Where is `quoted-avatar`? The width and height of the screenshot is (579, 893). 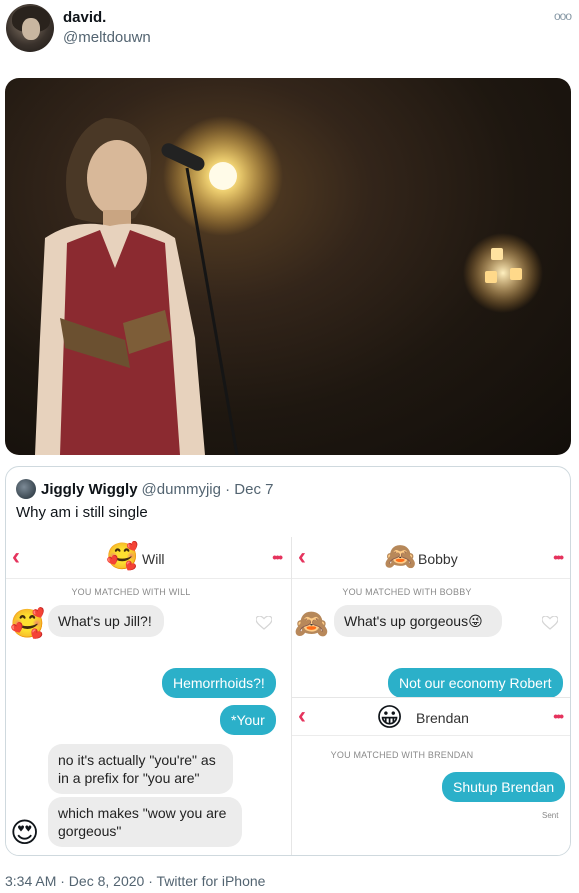
quoted-avatar is located at coordinates (26, 489).